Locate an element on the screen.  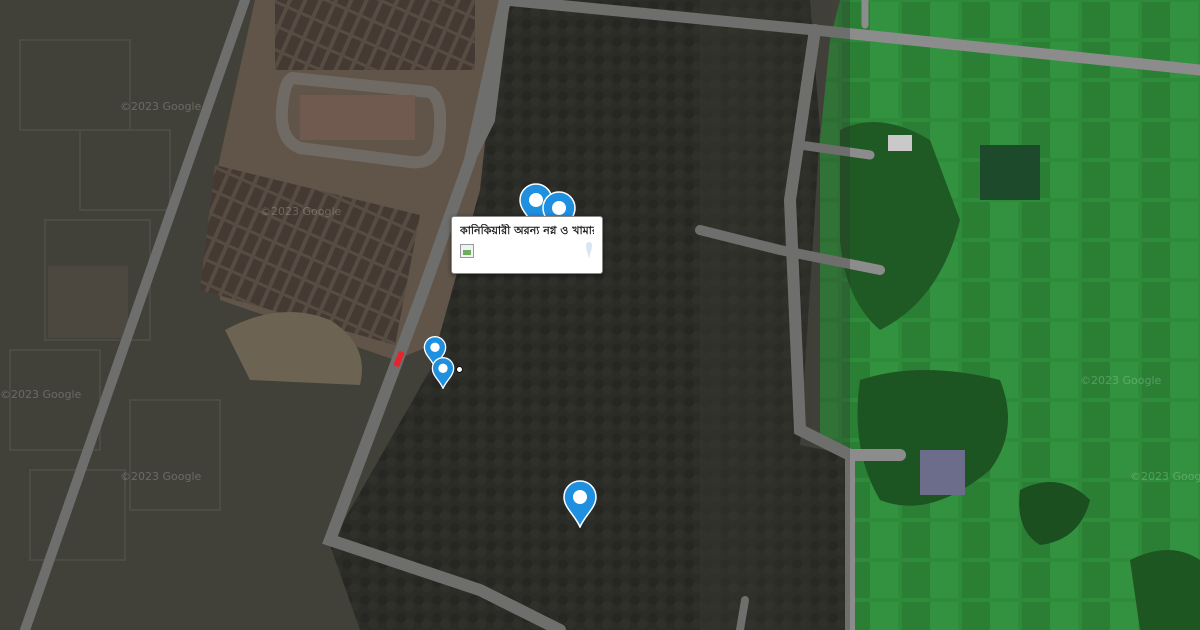
current-point-dot is located at coordinates (459, 369).